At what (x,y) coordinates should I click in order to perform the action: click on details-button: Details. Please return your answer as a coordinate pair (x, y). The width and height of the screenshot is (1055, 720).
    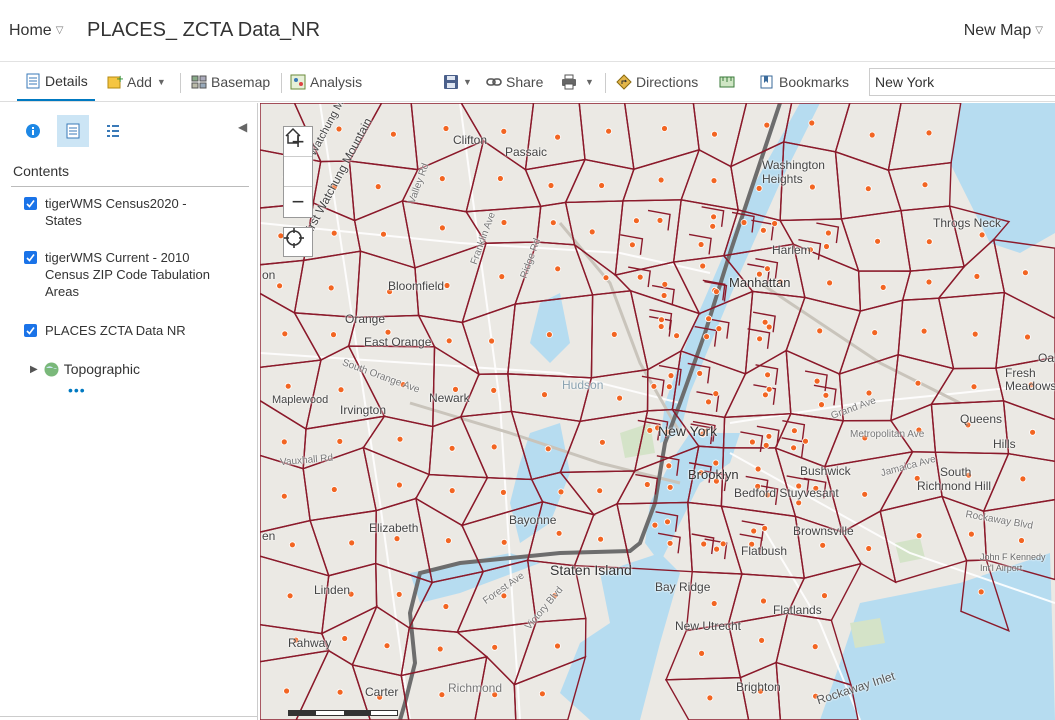
    Looking at the image, I should click on (56, 82).